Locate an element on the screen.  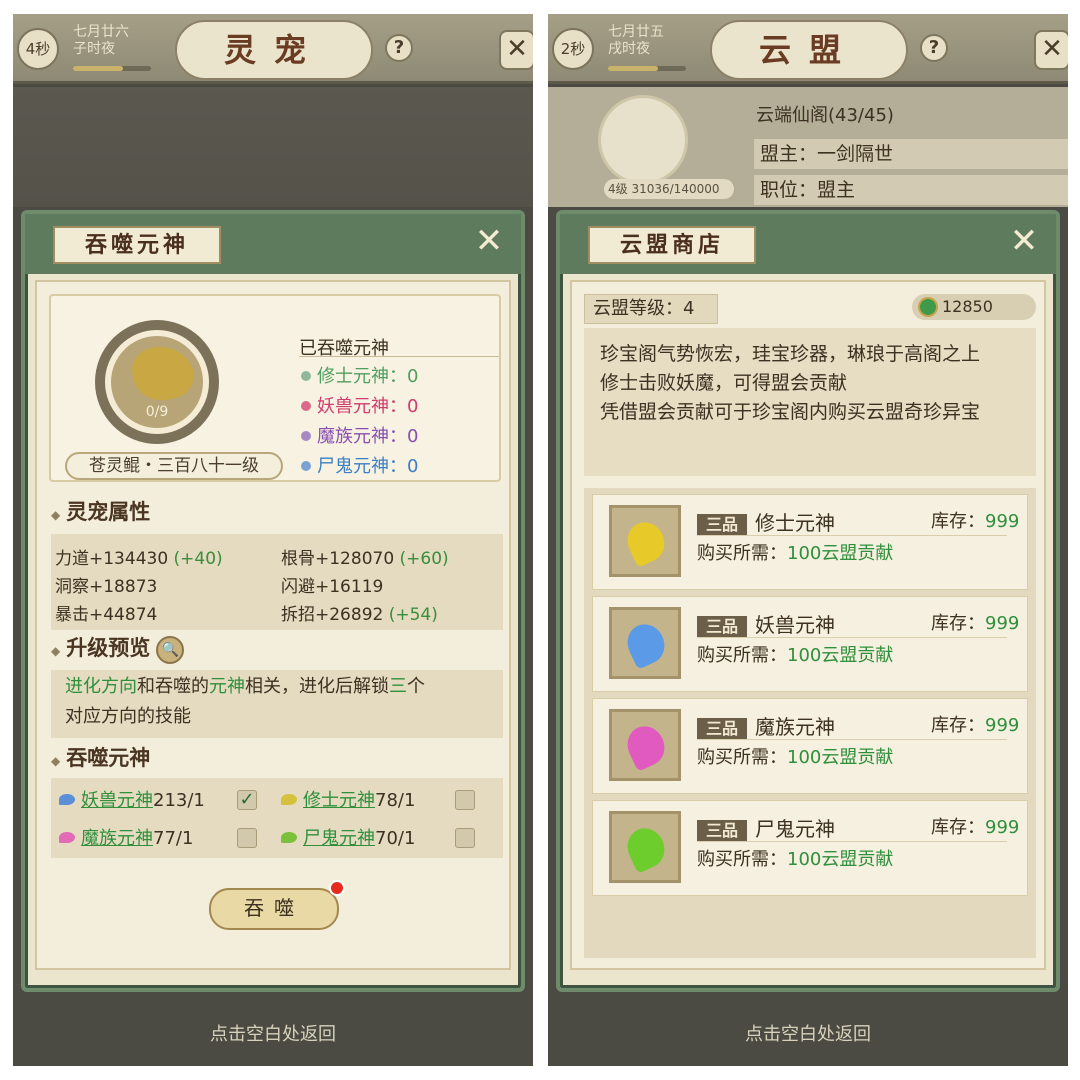
item-name: 妖兽元神 is located at coordinates (795, 625).